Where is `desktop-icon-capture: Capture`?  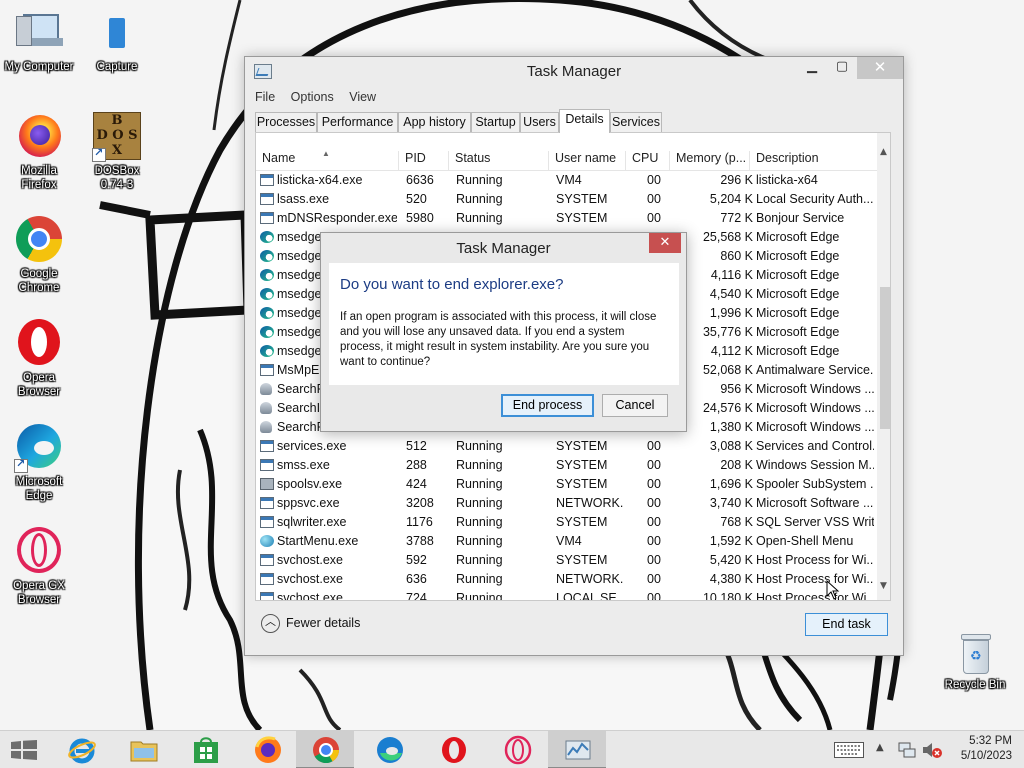 desktop-icon-capture: Capture is located at coordinates (117, 41).